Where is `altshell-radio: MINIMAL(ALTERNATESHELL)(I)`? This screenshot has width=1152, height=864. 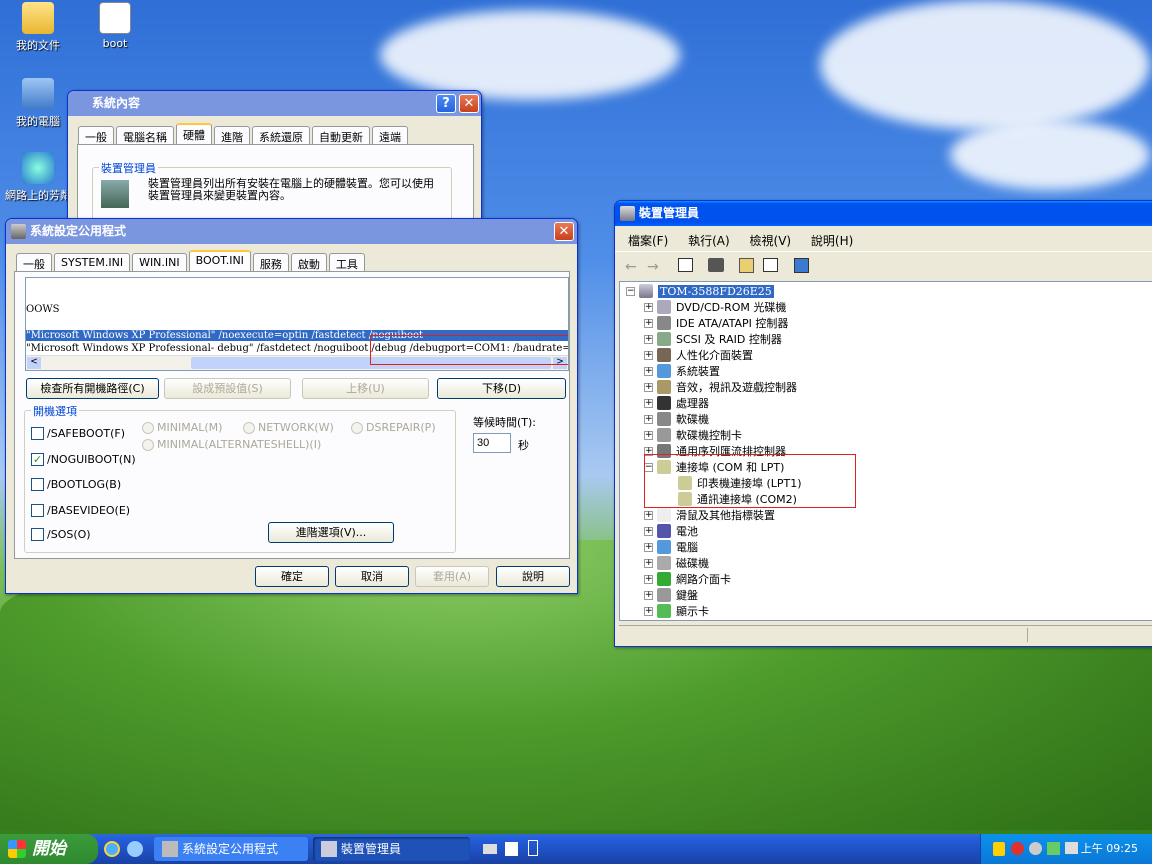
altshell-radio: MINIMAL(ALTERNATESHELL)(I) is located at coordinates (231, 444).